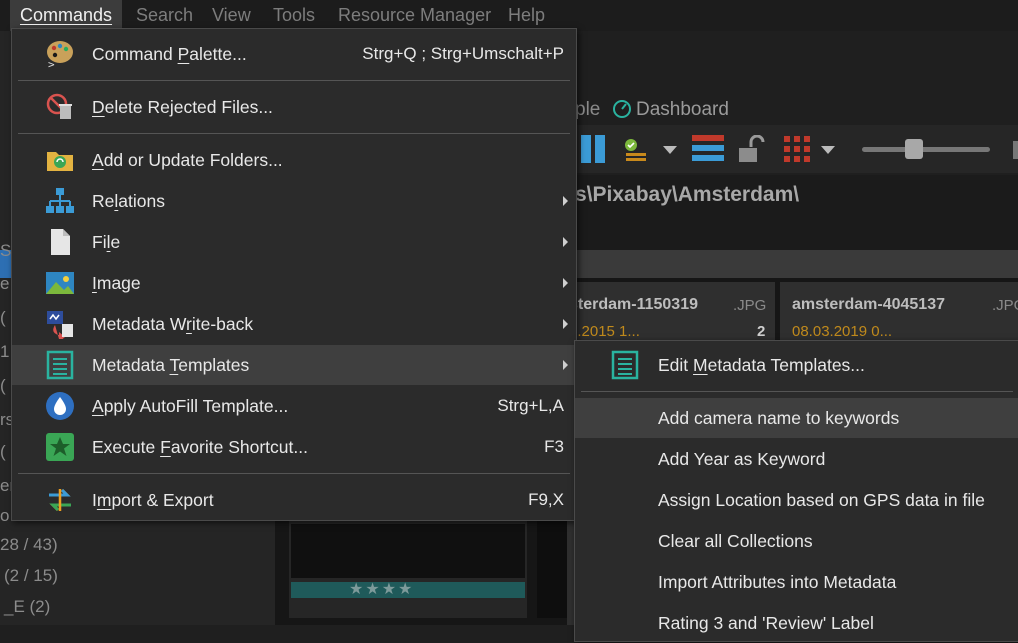  I want to click on zoom-slider-track, so click(926, 149).